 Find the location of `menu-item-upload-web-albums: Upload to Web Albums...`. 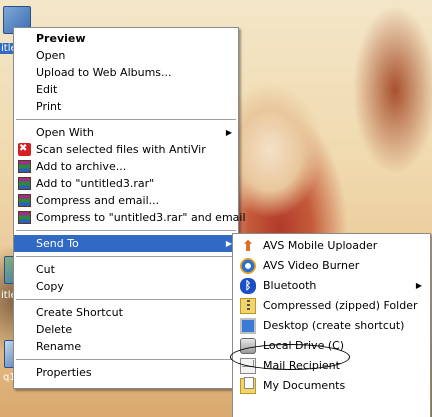

menu-item-upload-web-albums: Upload to Web Albums... is located at coordinates (126, 72).